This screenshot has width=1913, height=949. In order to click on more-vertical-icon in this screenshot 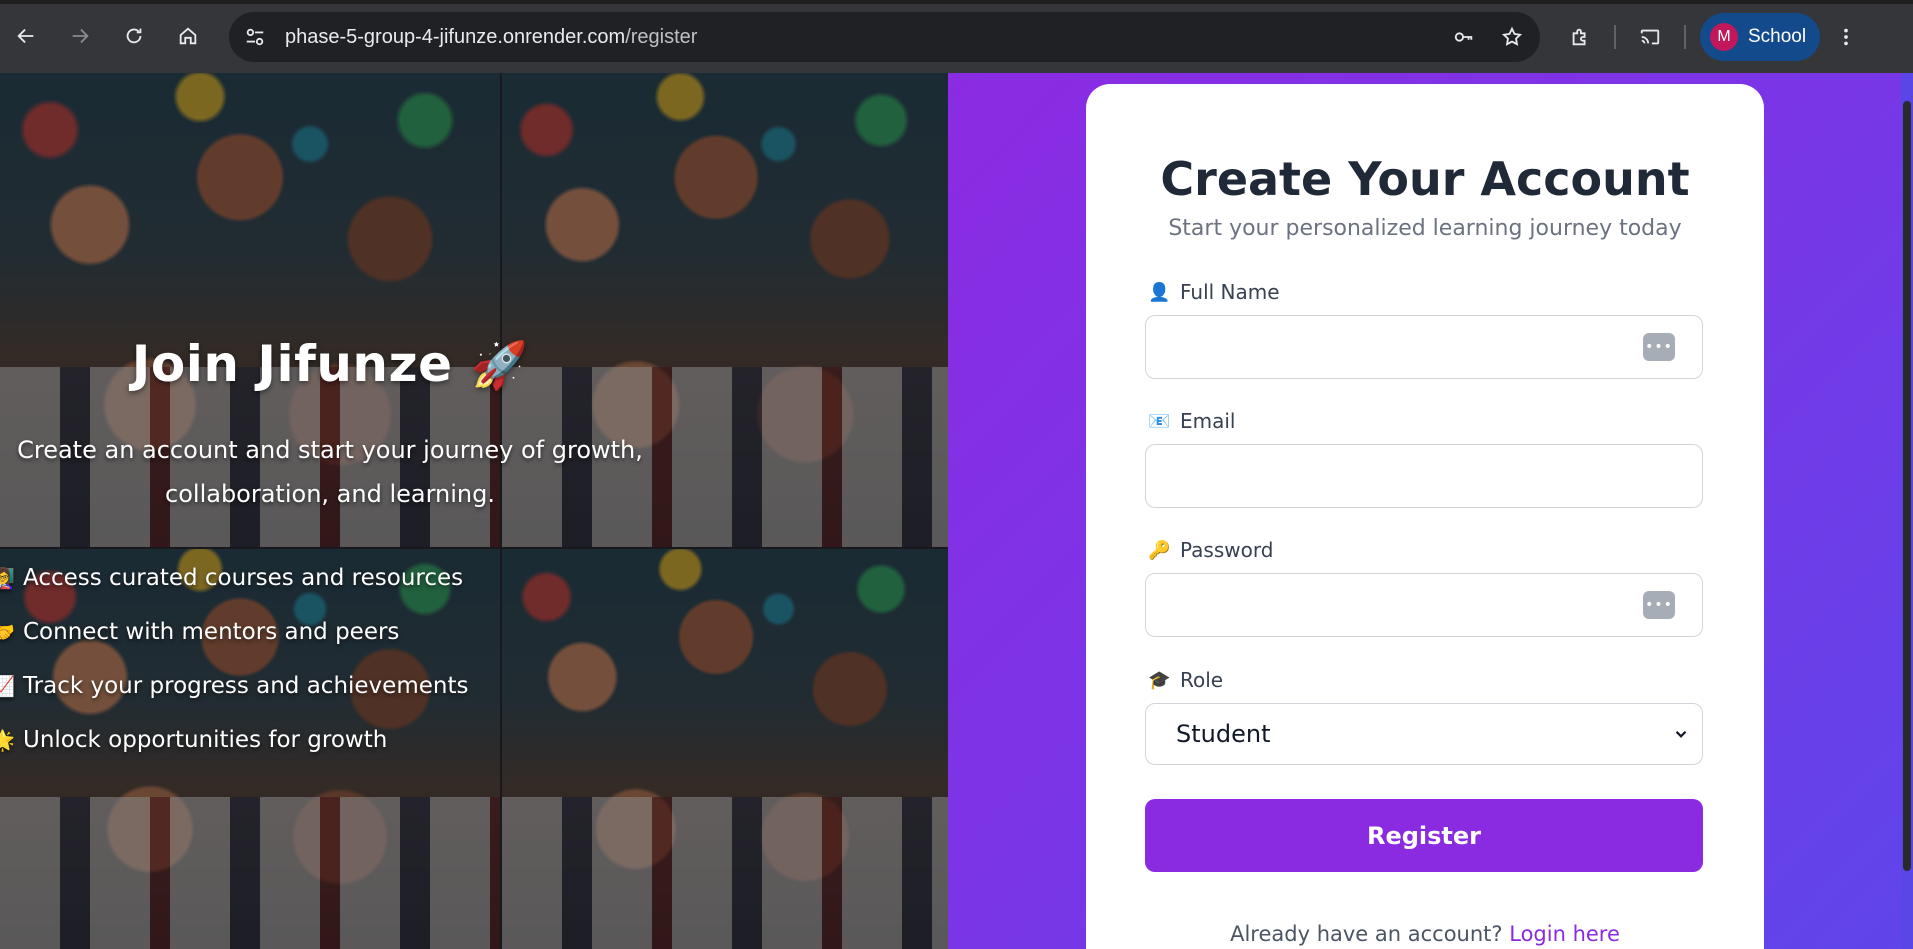, I will do `click(1846, 37)`.